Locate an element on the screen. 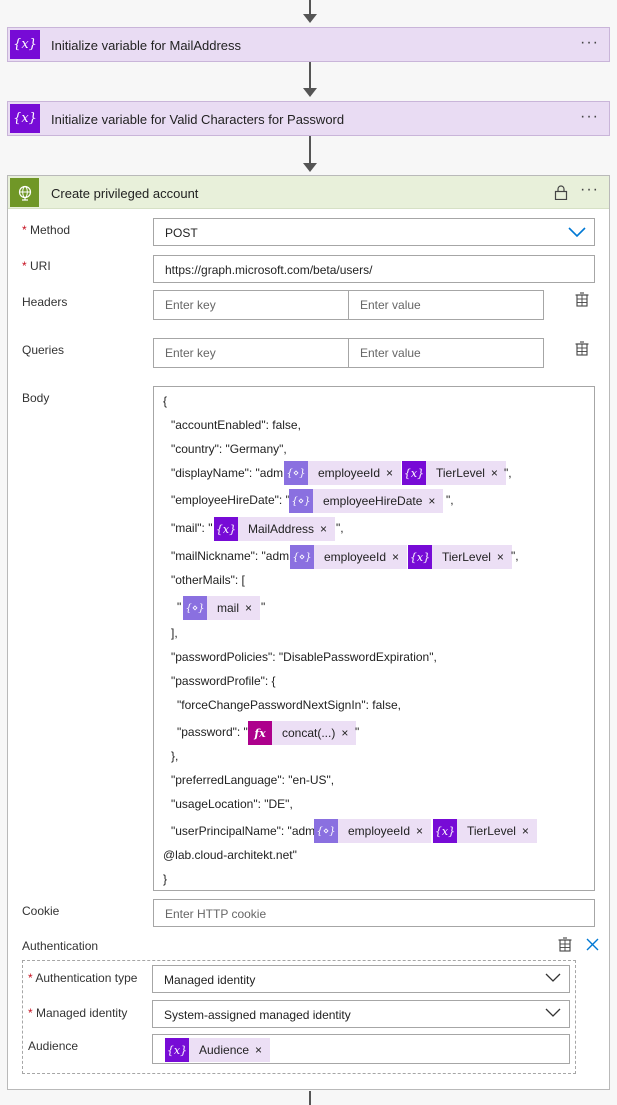  body-line: "forceChangePasswordNextSignIn": false, is located at coordinates (289, 705).